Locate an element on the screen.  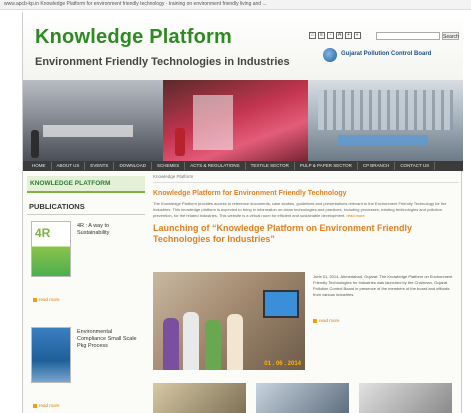
nav-item-acts: ACTS & REGULATIONS is located at coordinates (215, 166).